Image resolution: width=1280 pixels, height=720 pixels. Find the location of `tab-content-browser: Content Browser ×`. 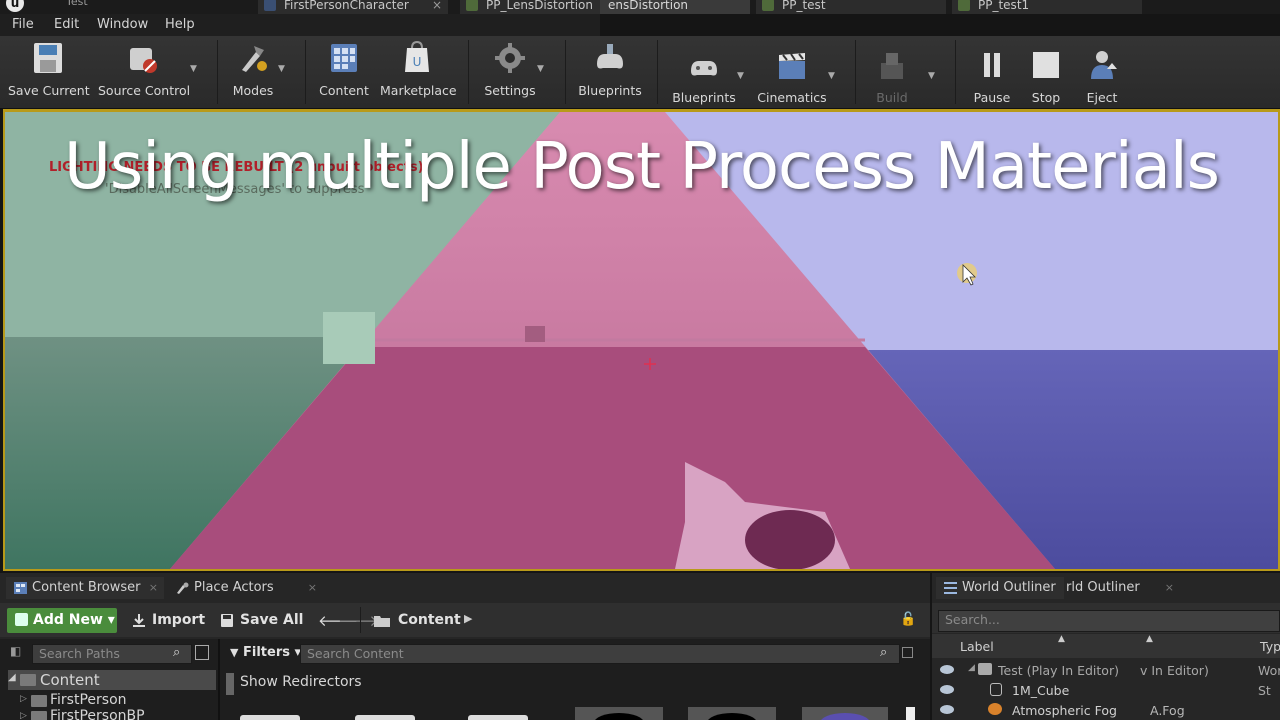

tab-content-browser: Content Browser × is located at coordinates (85, 588).